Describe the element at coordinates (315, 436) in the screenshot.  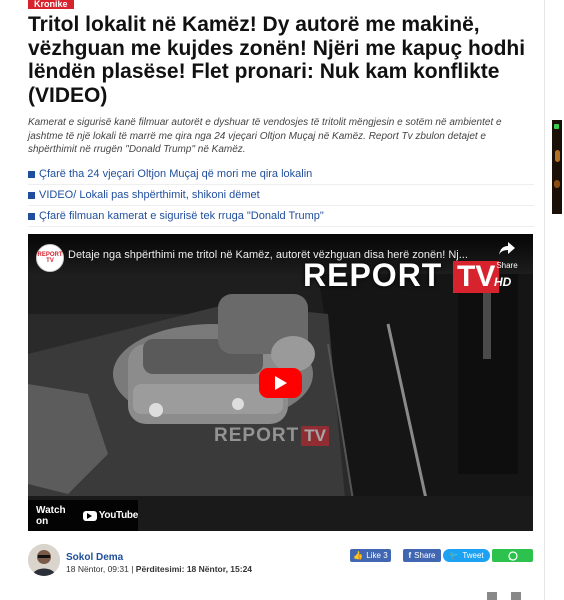
I see `center-watermark-tv: TV` at that location.